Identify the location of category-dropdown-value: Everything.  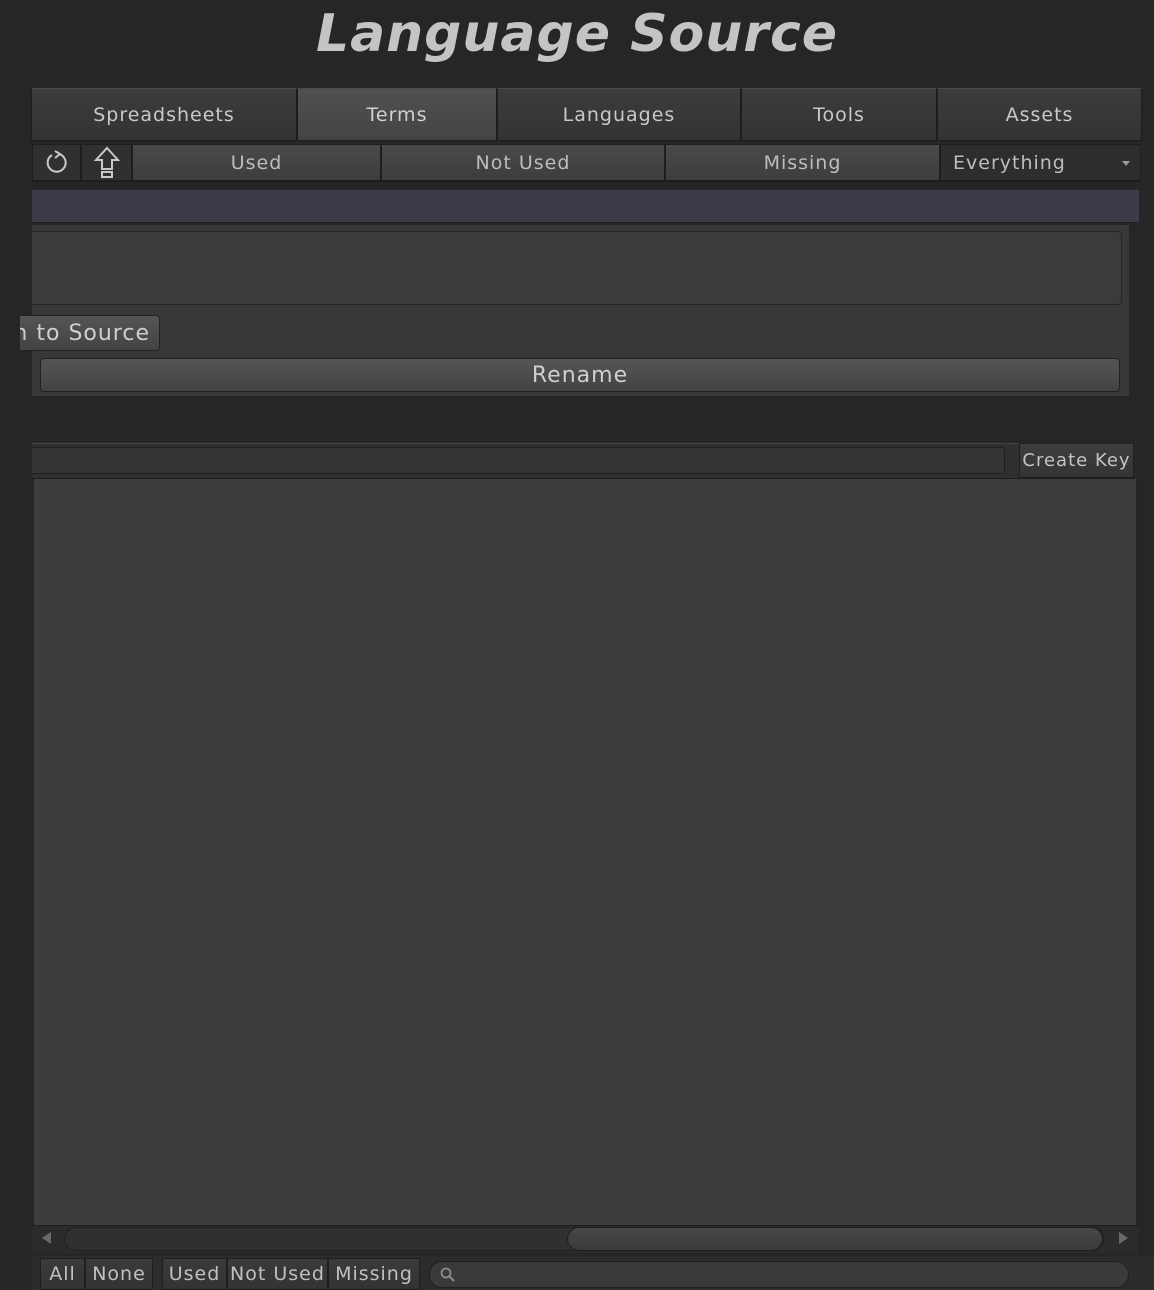
(1009, 162).